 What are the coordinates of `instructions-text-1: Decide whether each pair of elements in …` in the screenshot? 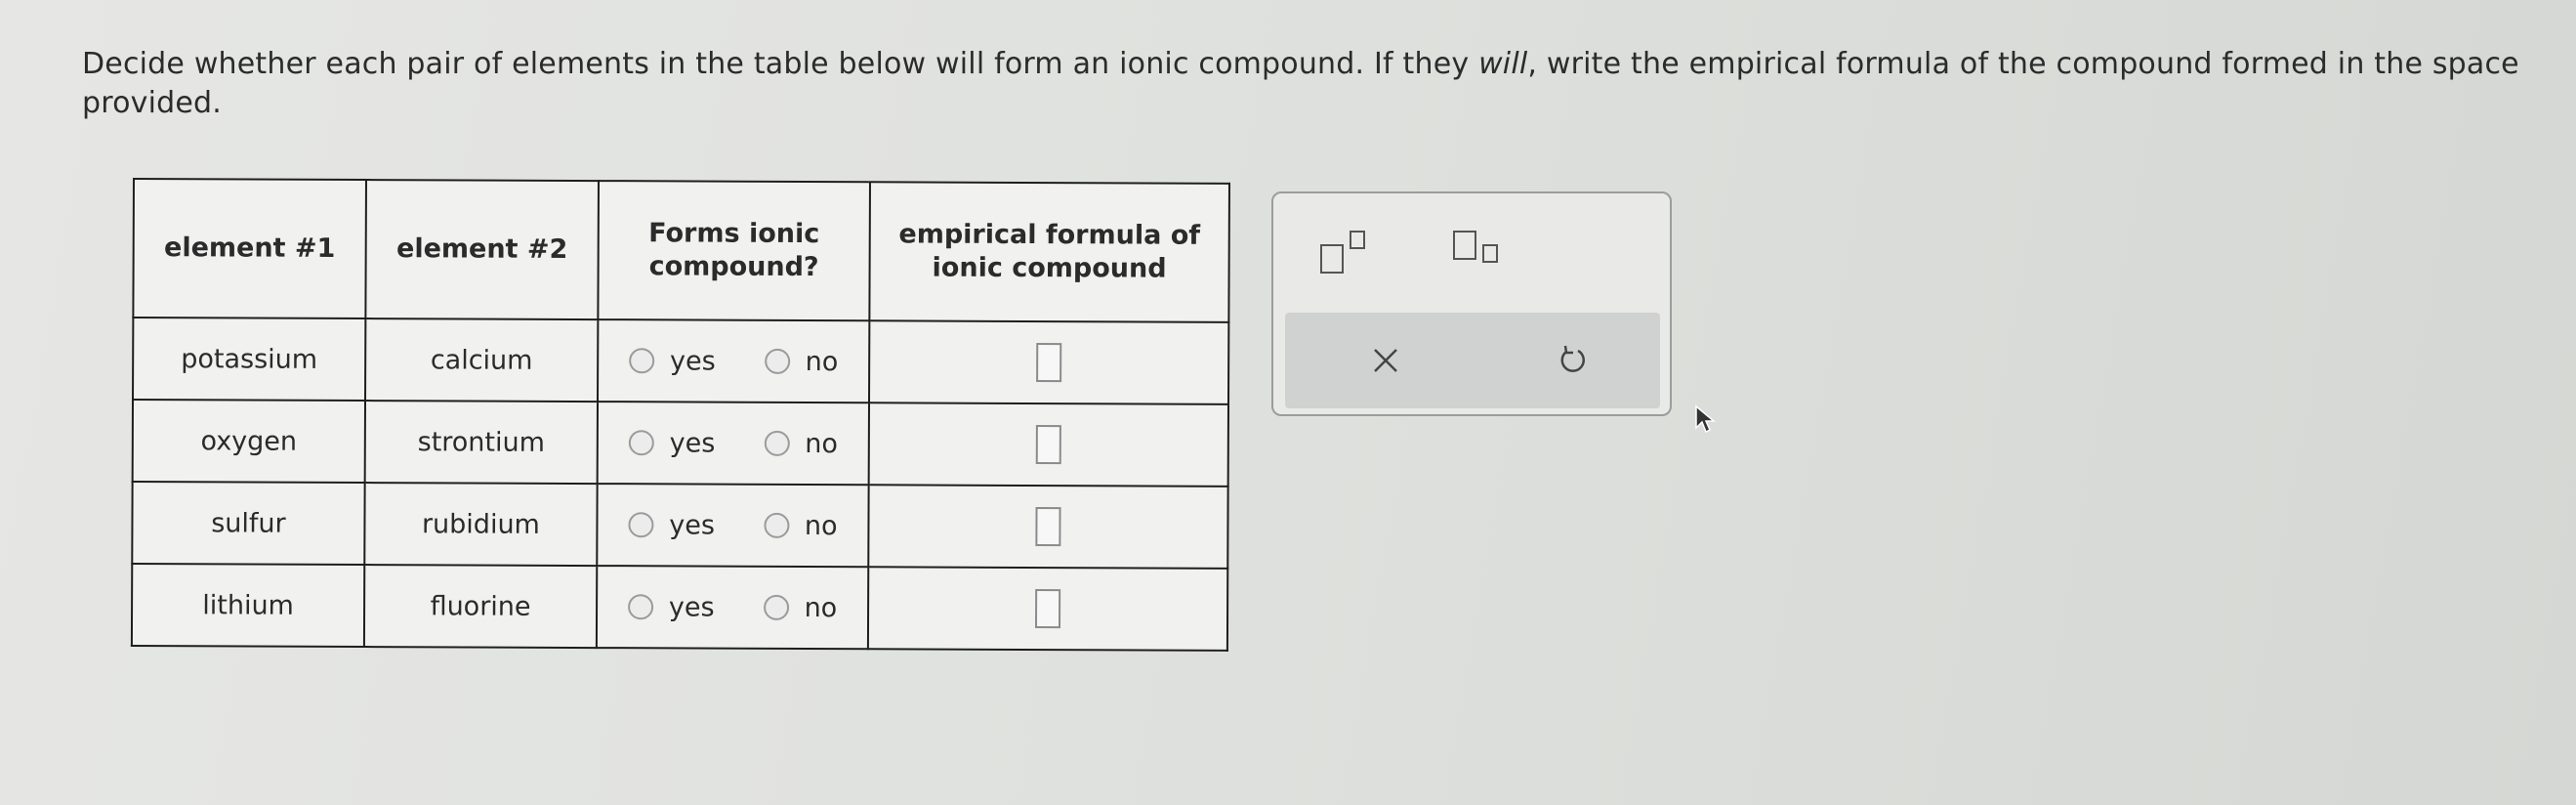 It's located at (781, 64).